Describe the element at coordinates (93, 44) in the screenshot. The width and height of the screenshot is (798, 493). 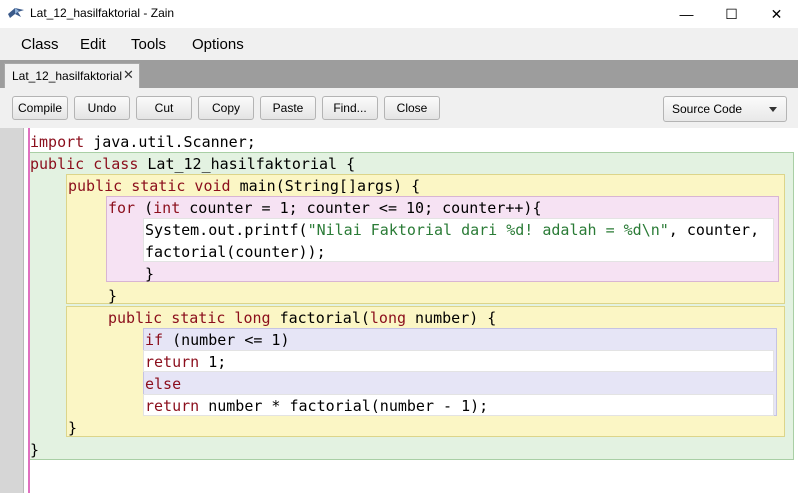
I see `menu-edit: Edit` at that location.